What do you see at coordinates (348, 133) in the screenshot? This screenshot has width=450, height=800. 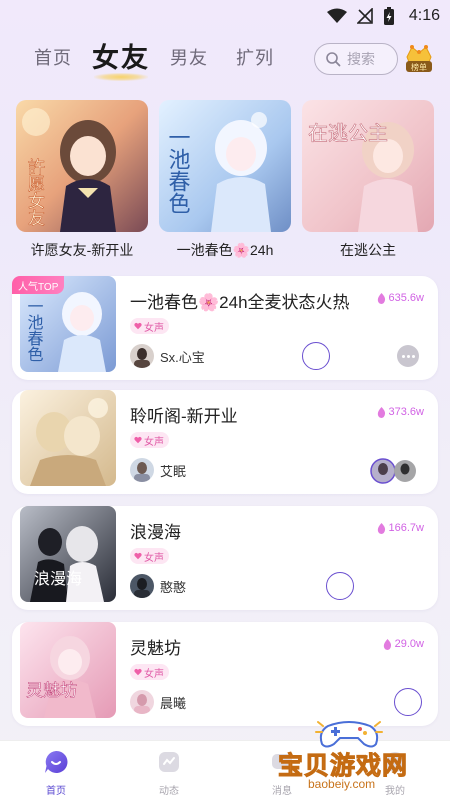 I see `cover-text: 在逃公主` at bounding box center [348, 133].